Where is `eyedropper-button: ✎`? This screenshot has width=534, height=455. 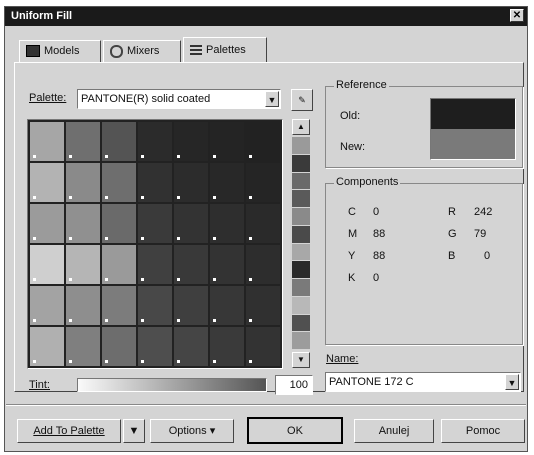
eyedropper-button: ✎ is located at coordinates (302, 100).